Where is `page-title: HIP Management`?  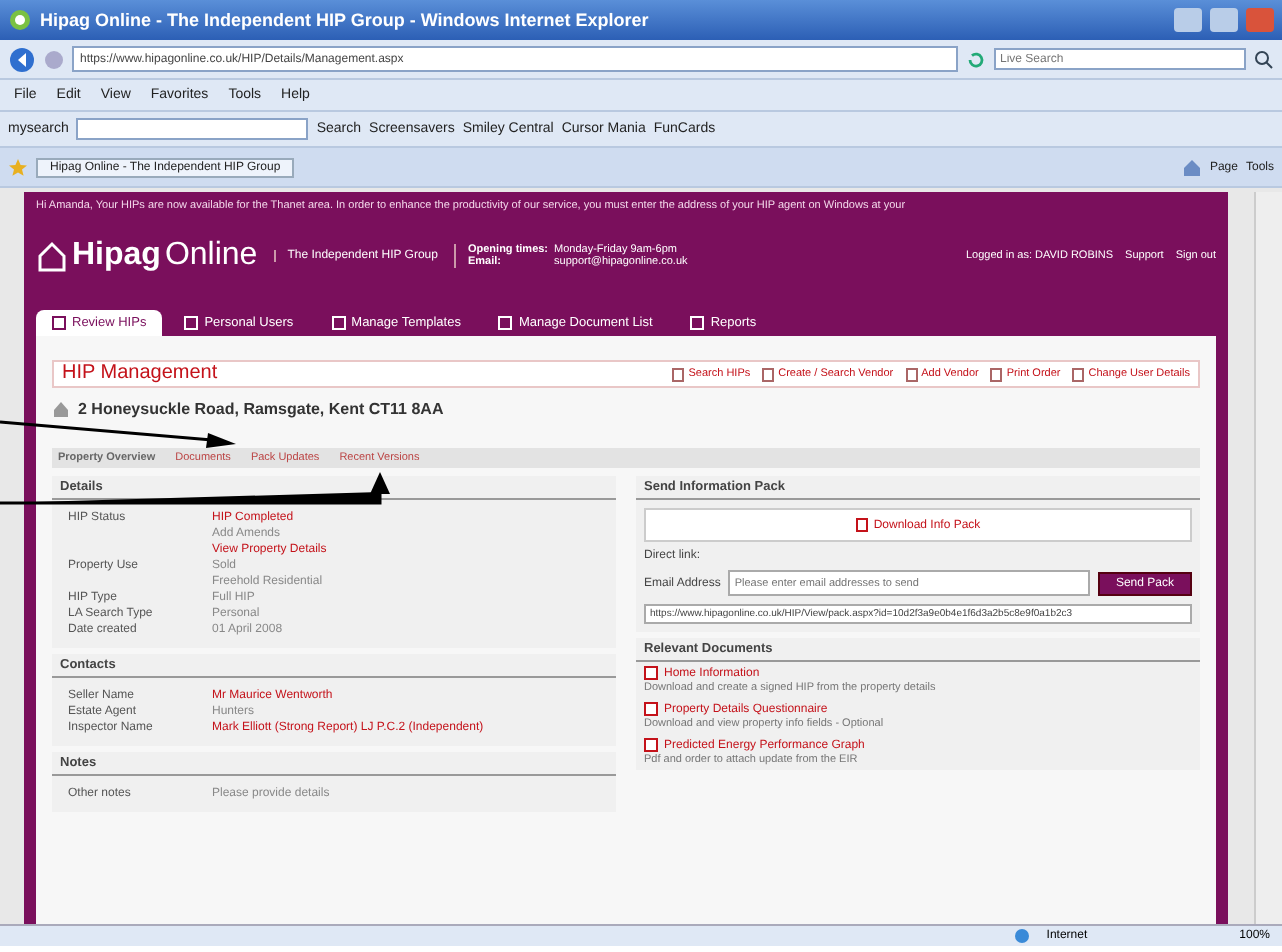
page-title: HIP Management is located at coordinates (141, 374).